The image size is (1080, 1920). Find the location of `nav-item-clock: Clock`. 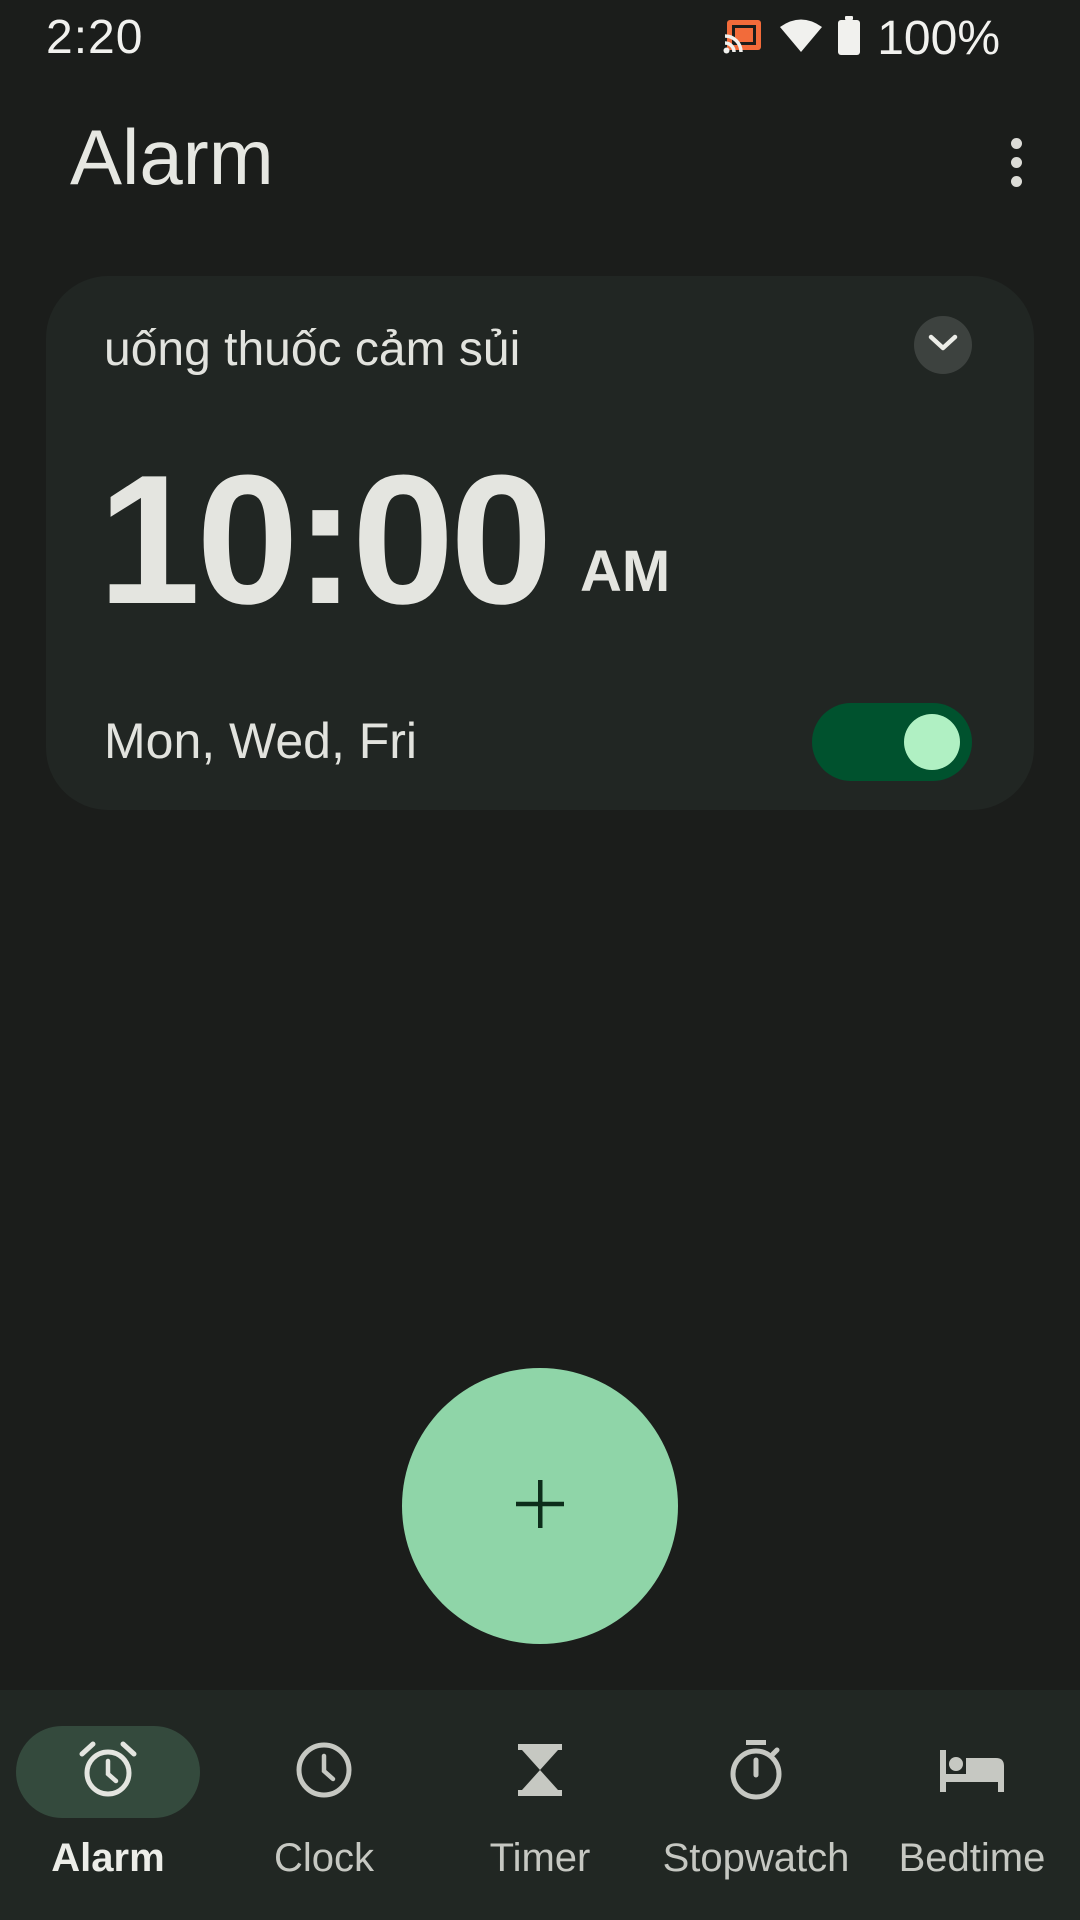

nav-item-clock: Clock is located at coordinates (324, 1805).